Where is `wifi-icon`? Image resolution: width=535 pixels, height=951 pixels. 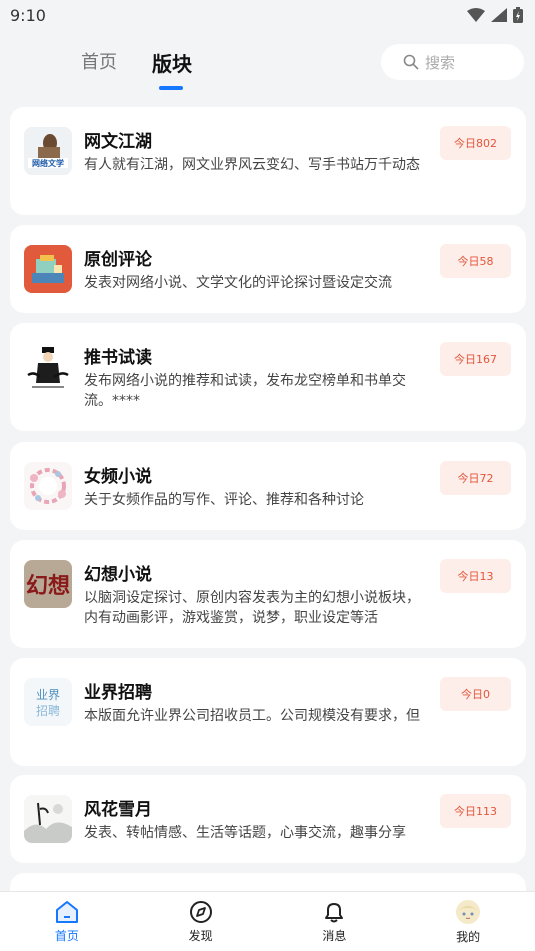 wifi-icon is located at coordinates (476, 15).